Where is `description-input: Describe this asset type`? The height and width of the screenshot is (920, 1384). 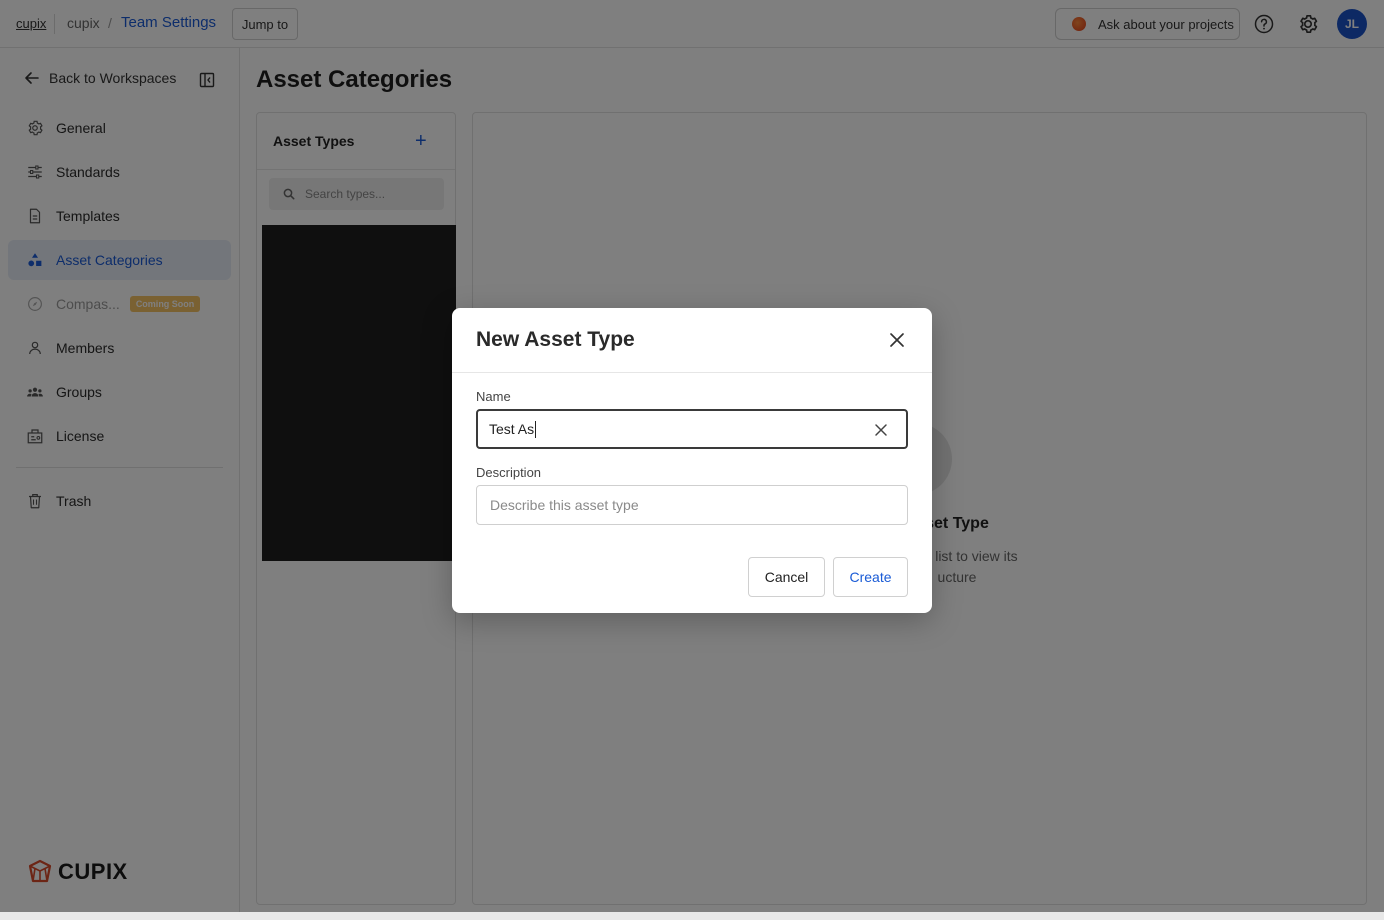
description-input: Describe this asset type is located at coordinates (692, 505).